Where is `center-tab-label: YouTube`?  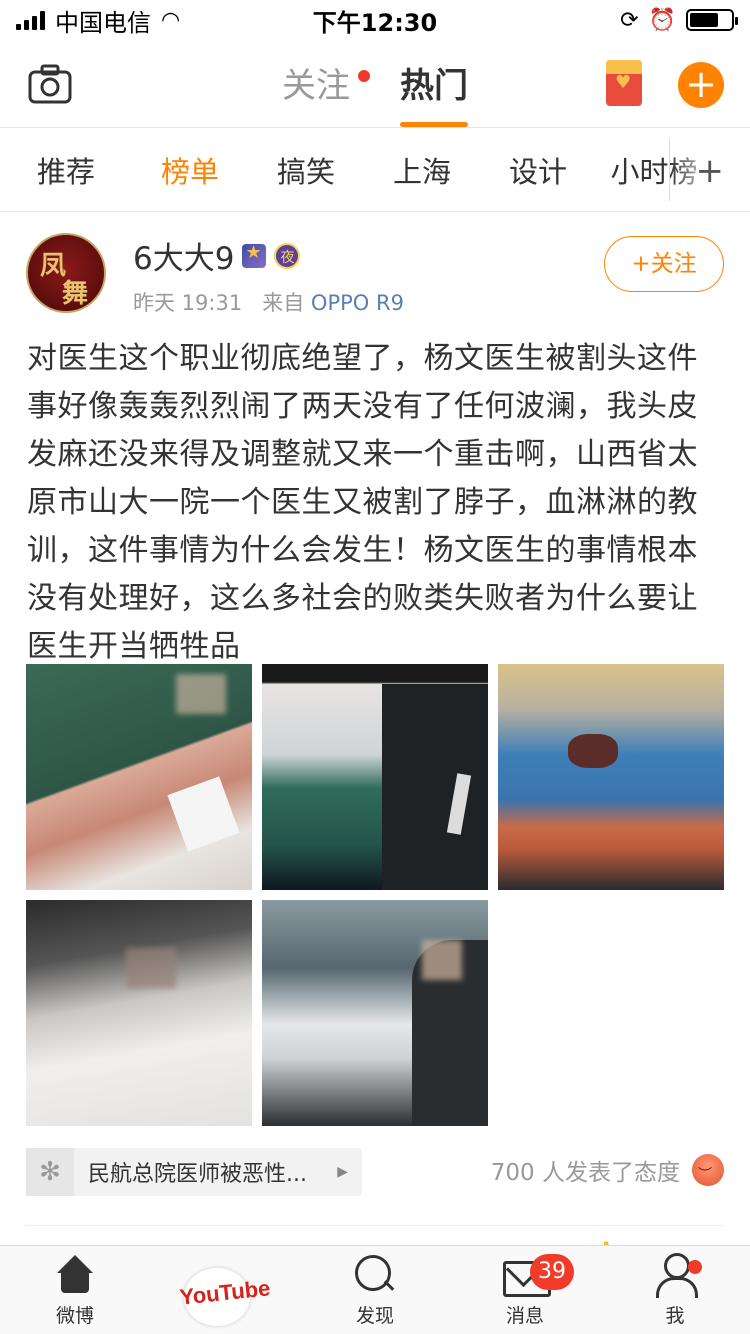
center-tab-label: YouTube is located at coordinates (225, 1292).